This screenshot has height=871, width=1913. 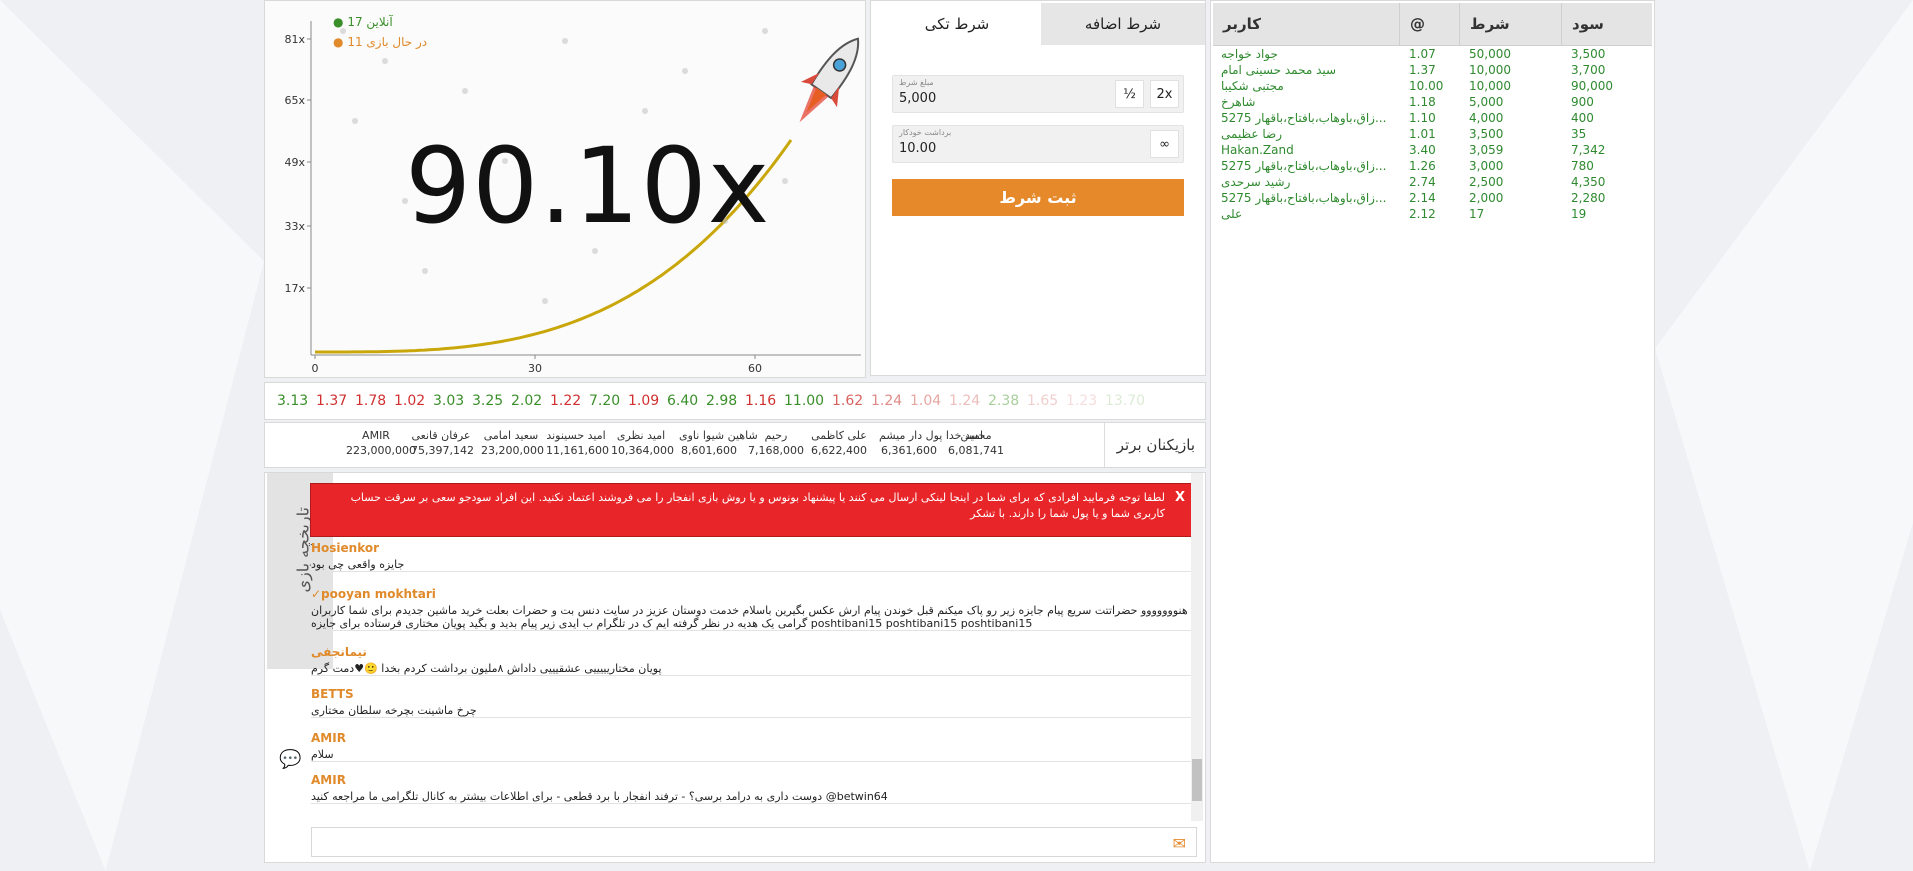 What do you see at coordinates (577, 443) in the screenshot?
I see `top-player: امید حسینوند 11,161,600` at bounding box center [577, 443].